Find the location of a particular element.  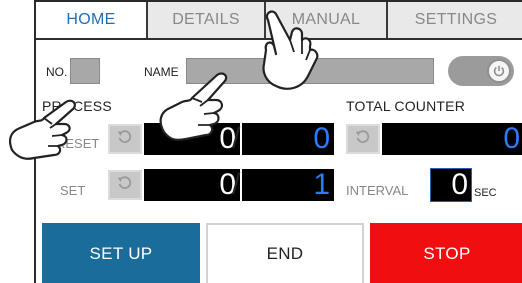

process-reset-target: 0 is located at coordinates (288, 139).